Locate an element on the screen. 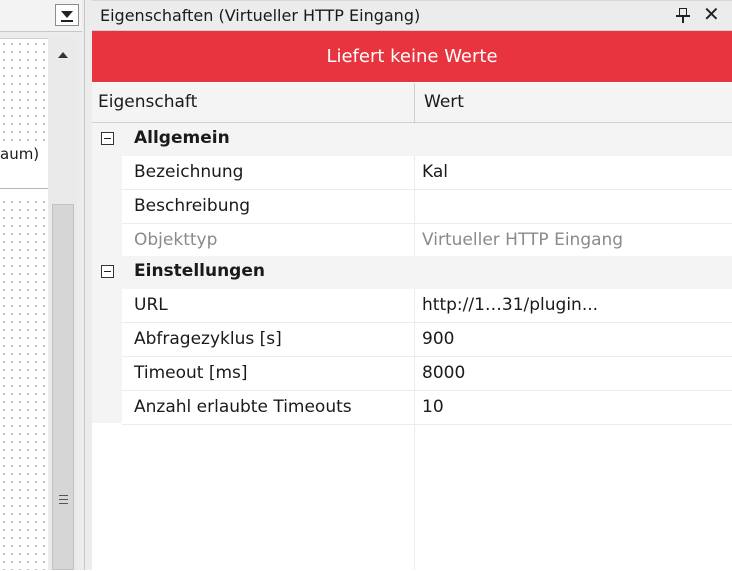 This screenshot has width=732, height=571. property-value-anzahl-timeouts: 10 is located at coordinates (433, 407).